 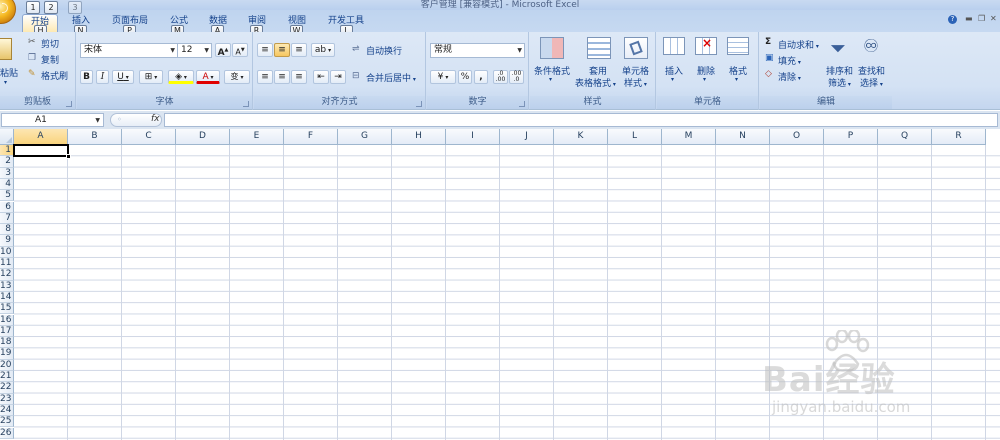 What do you see at coordinates (299, 50) in the screenshot?
I see `align-bottom-icon: ≡` at bounding box center [299, 50].